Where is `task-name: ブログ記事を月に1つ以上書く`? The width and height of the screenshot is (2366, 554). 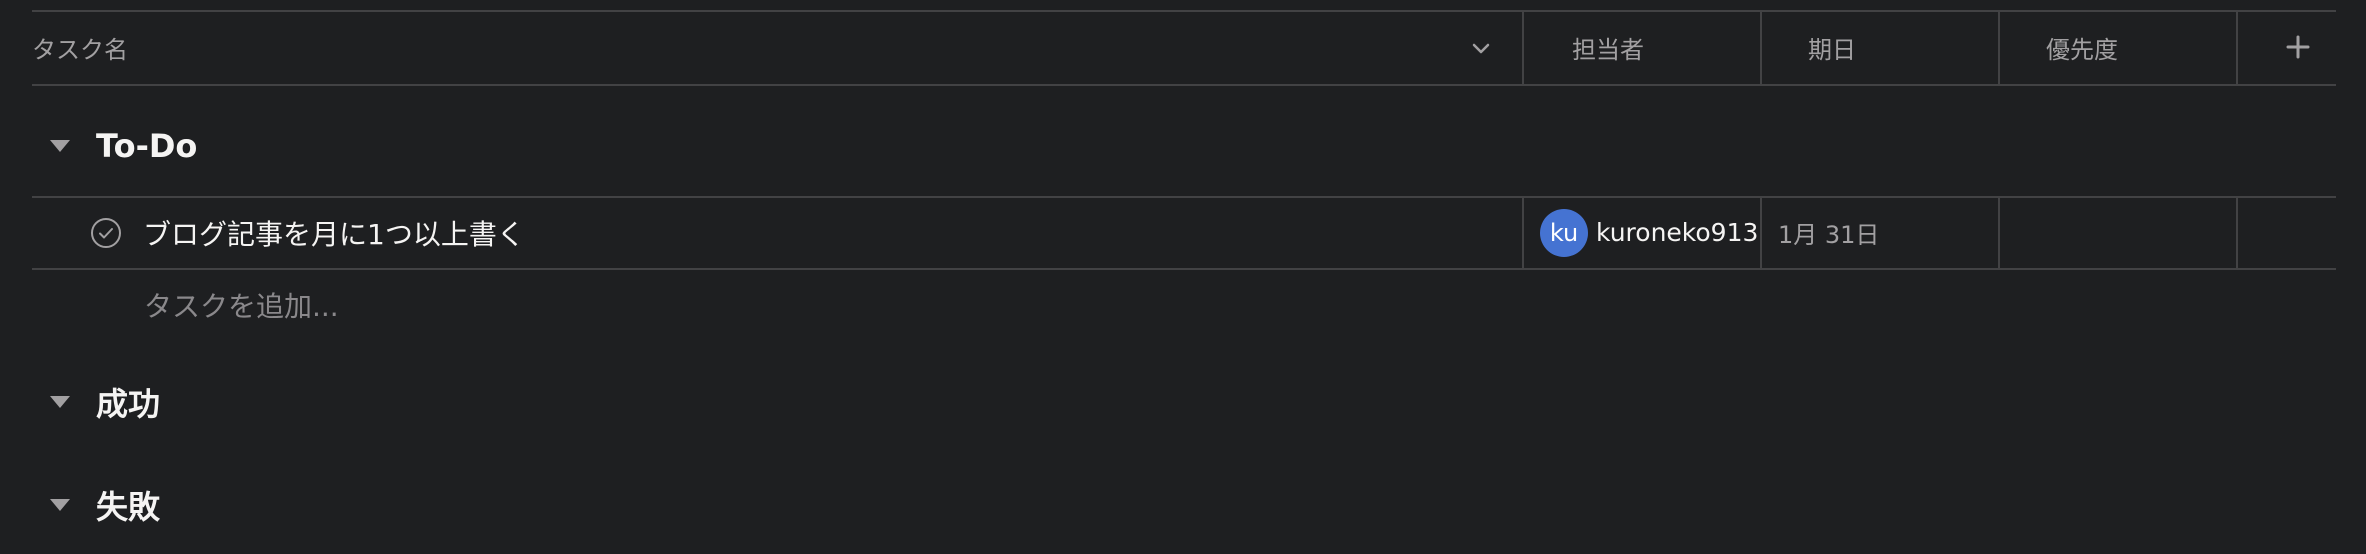 task-name: ブログ記事を月に1つ以上書く is located at coordinates (334, 232).